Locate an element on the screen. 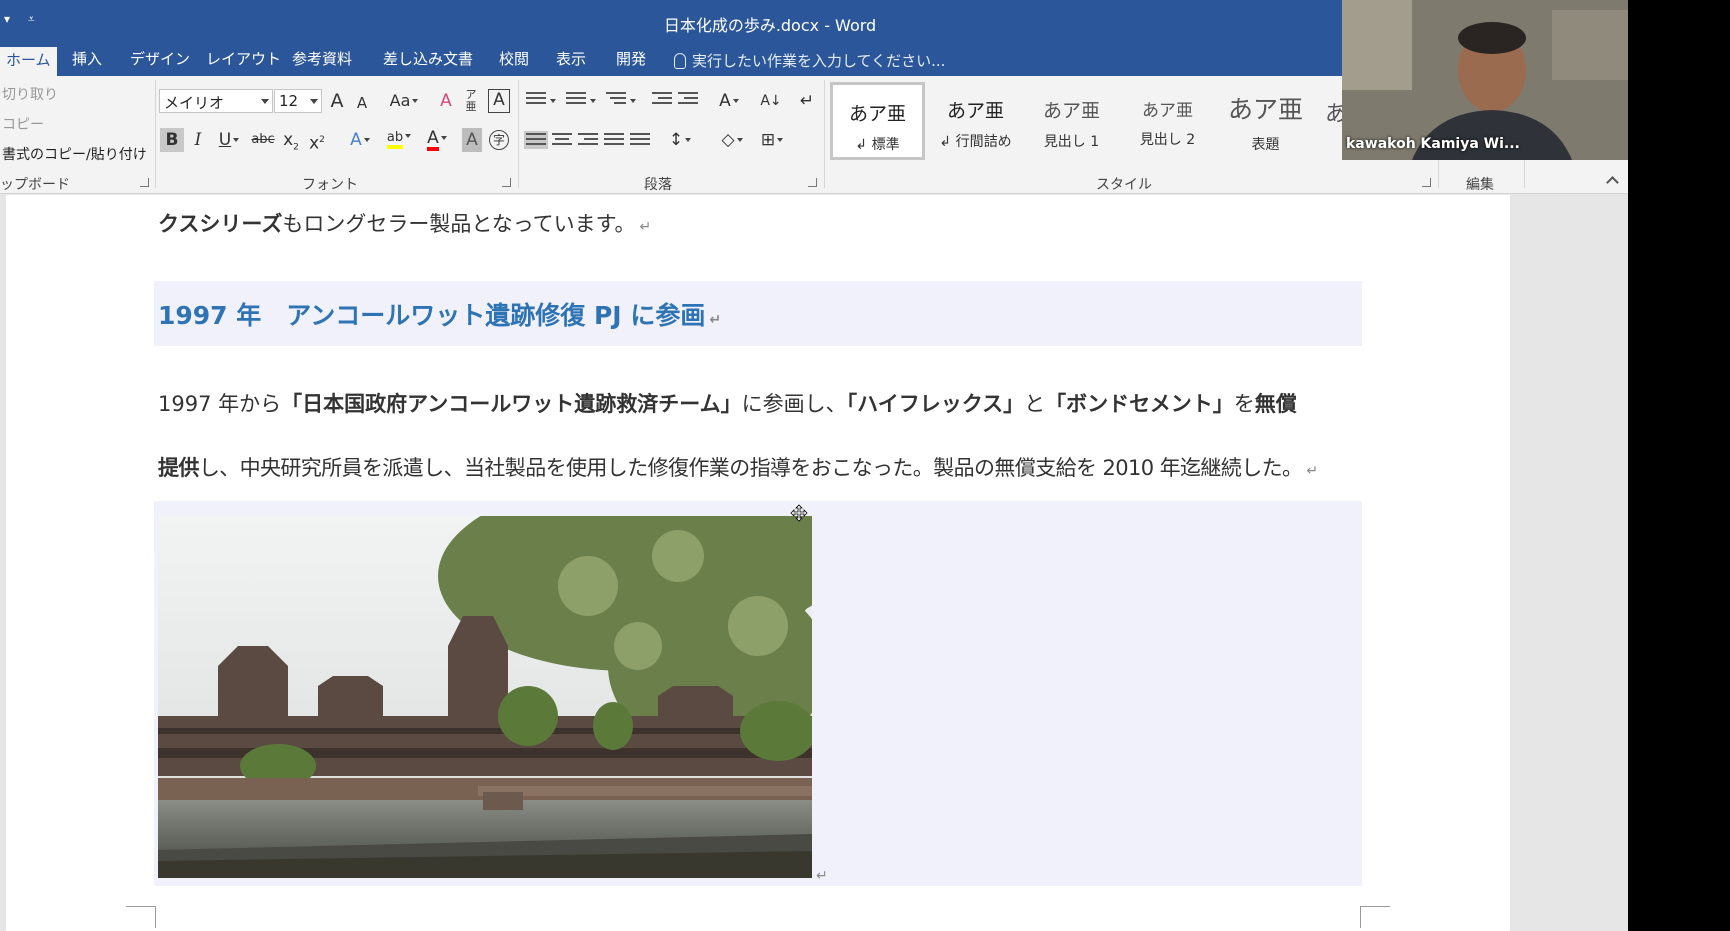 This screenshot has height=931, width=1730. font-launcher-icon is located at coordinates (506, 182).